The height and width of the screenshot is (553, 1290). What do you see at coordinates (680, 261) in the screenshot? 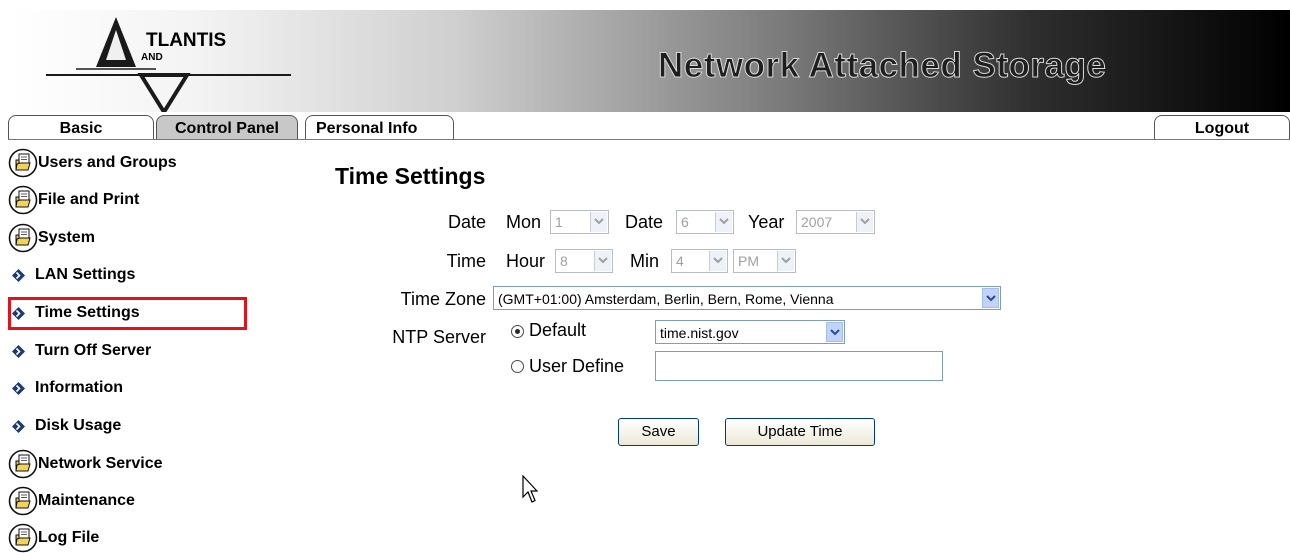
I see `minute-value: 4` at bounding box center [680, 261].